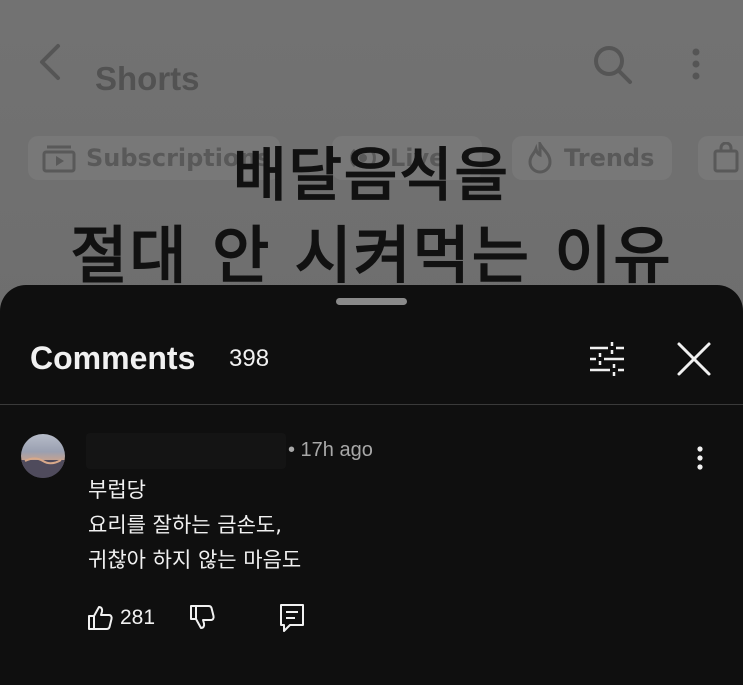  Describe the element at coordinates (371, 255) in the screenshot. I see `video-caption-line2: 절대 안 시켜먹는 이유` at that location.